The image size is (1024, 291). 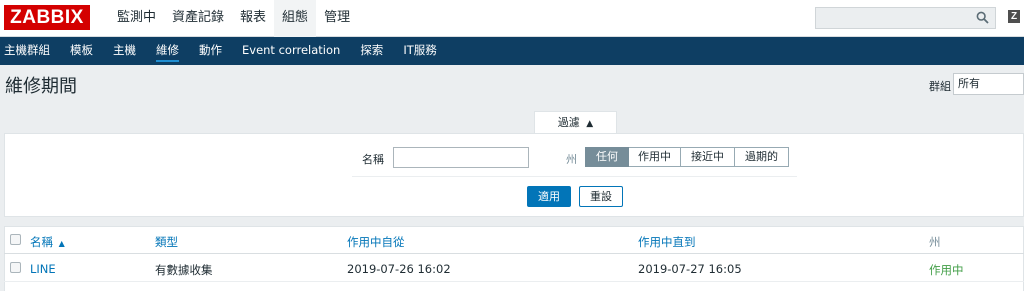 What do you see at coordinates (15, 267) in the screenshot?
I see `row-checkbox` at bounding box center [15, 267].